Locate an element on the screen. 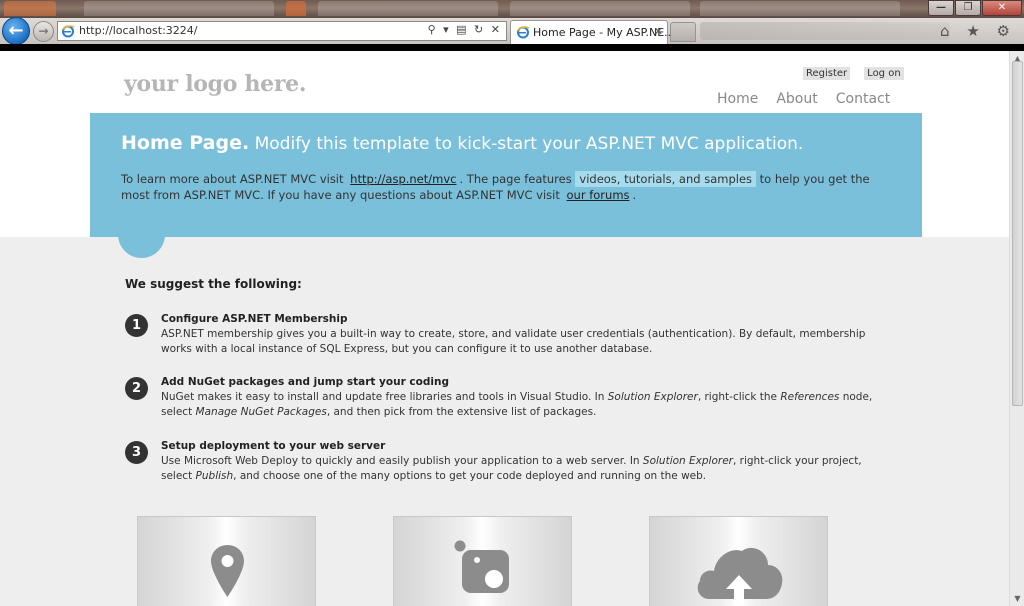 The height and width of the screenshot is (606, 1024). login-link: Log on is located at coordinates (884, 73).